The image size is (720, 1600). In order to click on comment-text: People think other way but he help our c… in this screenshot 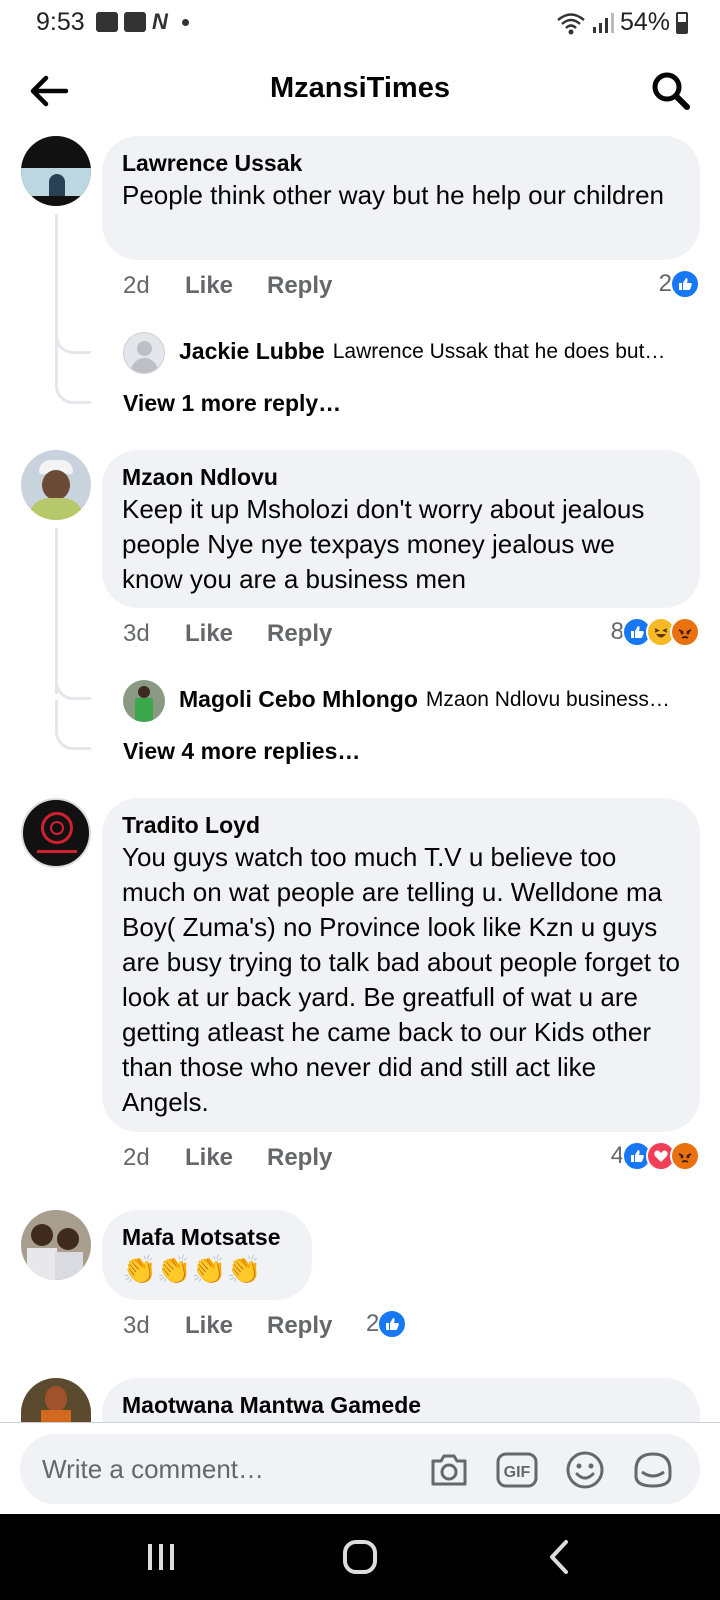, I will do `click(393, 195)`.